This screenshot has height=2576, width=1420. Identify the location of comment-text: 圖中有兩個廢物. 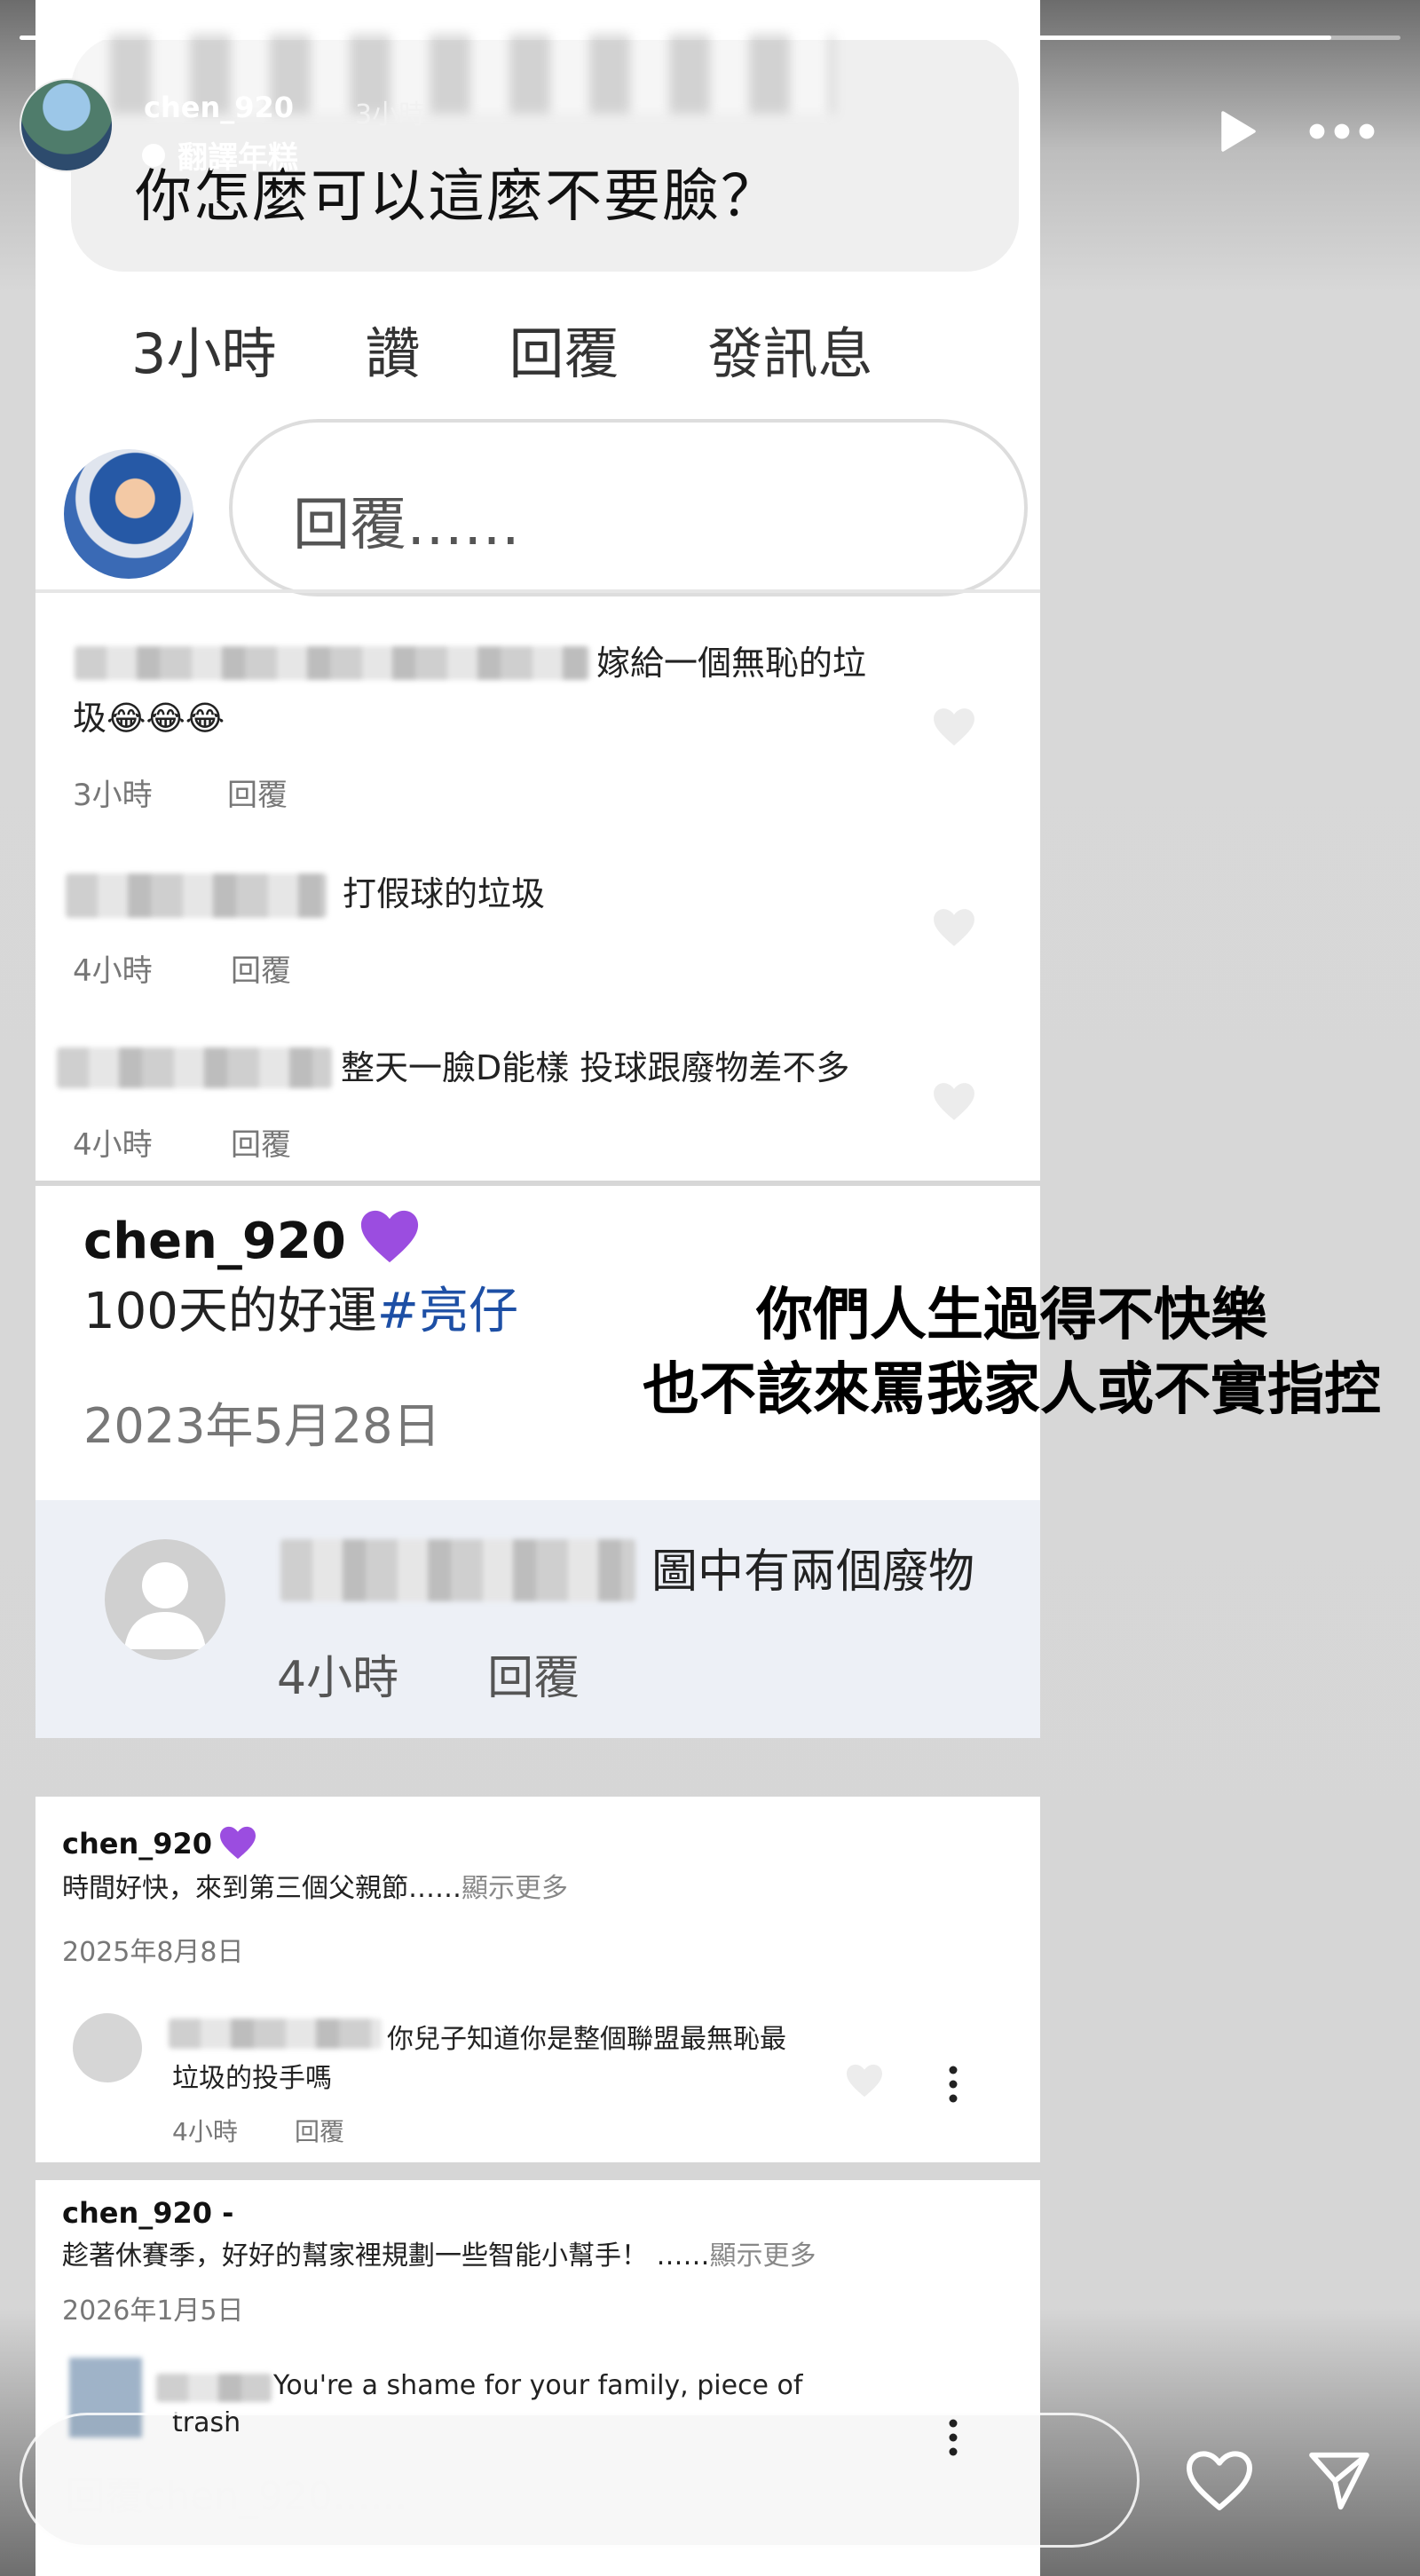
(813, 1572).